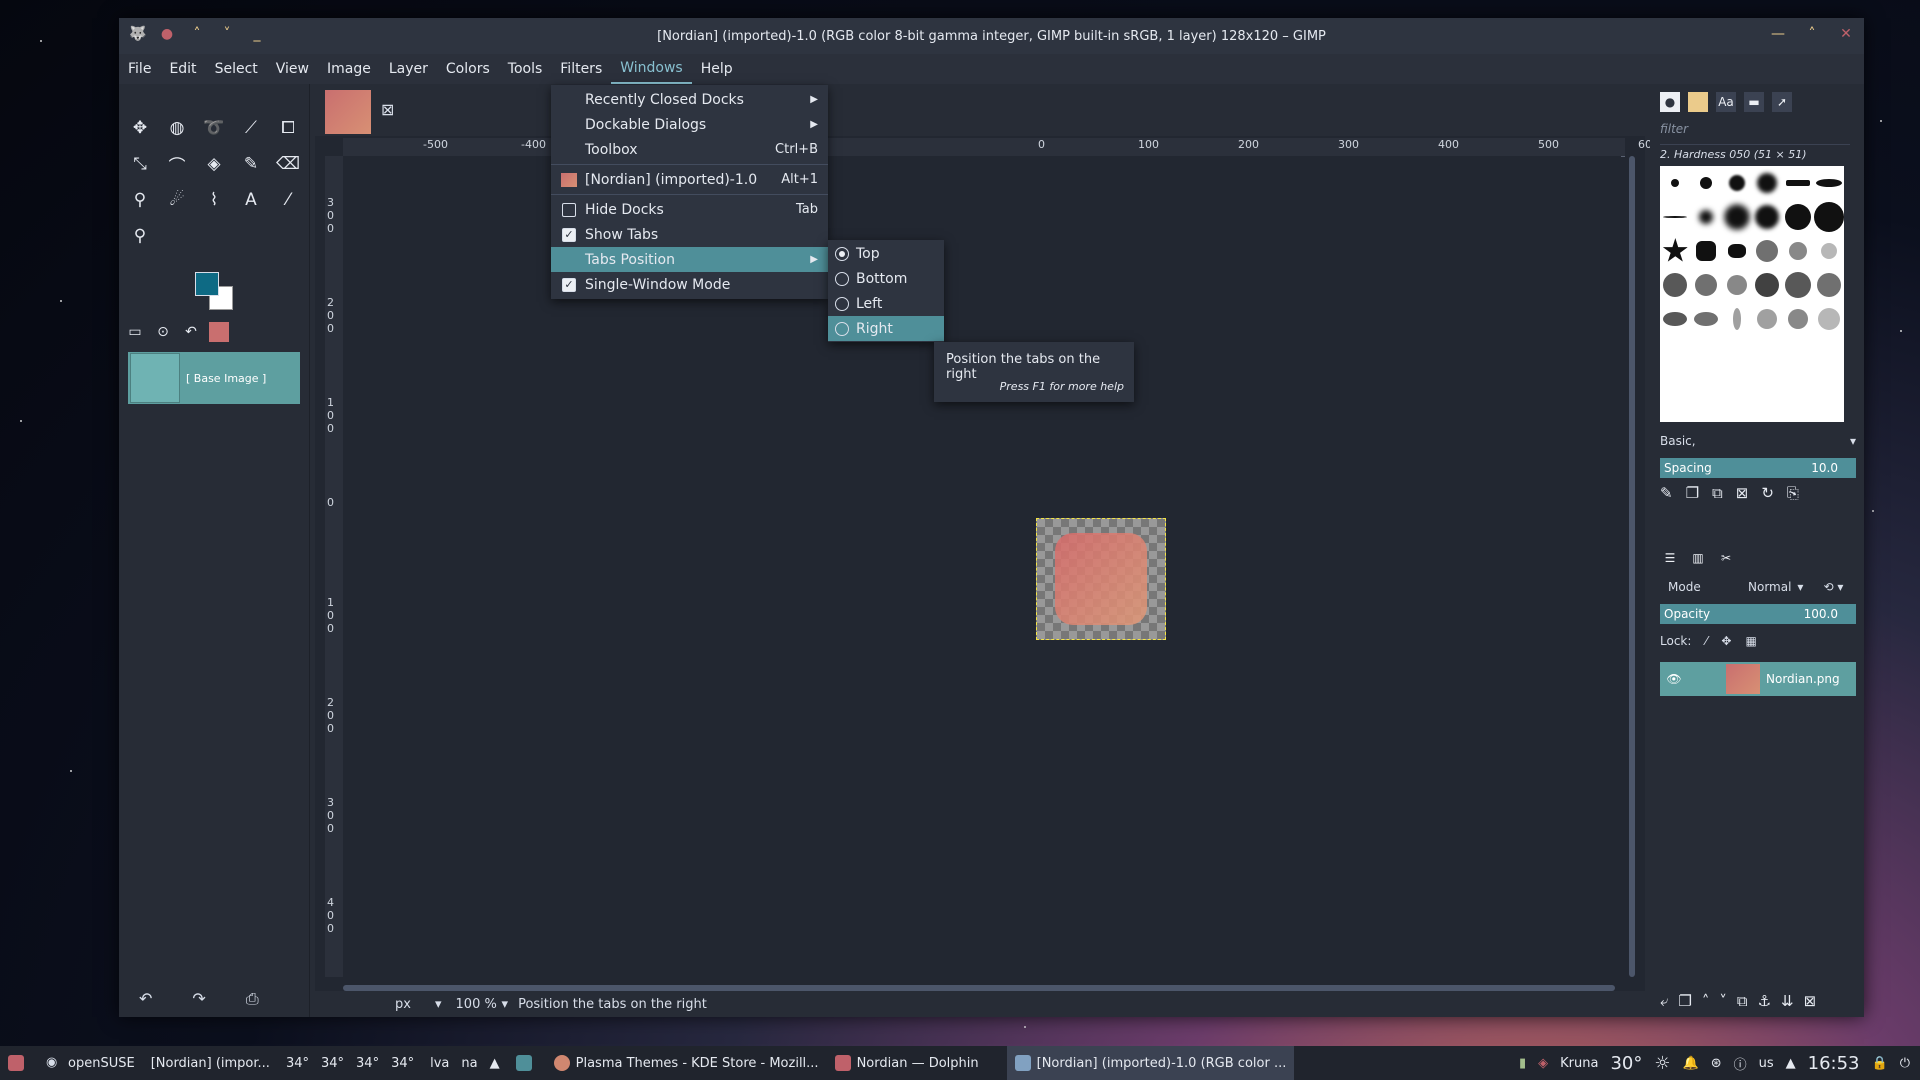 The image size is (1920, 1080). Describe the element at coordinates (479, 1004) in the screenshot. I see `zoom-select: 100 %` at that location.